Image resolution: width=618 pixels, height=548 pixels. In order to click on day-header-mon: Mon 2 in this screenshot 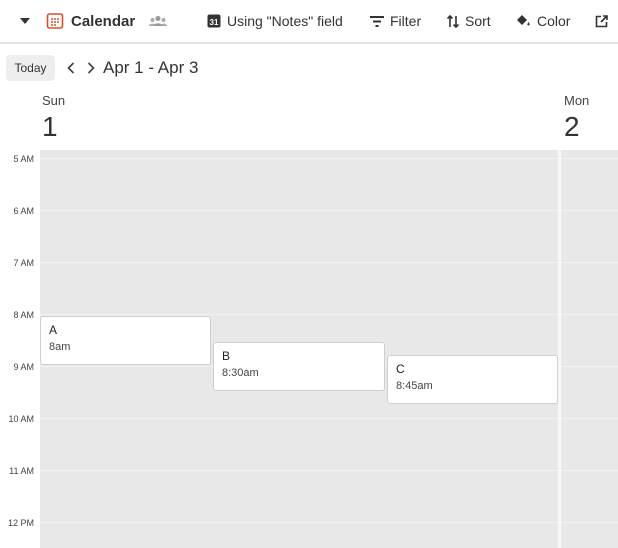, I will do `click(576, 118)`.